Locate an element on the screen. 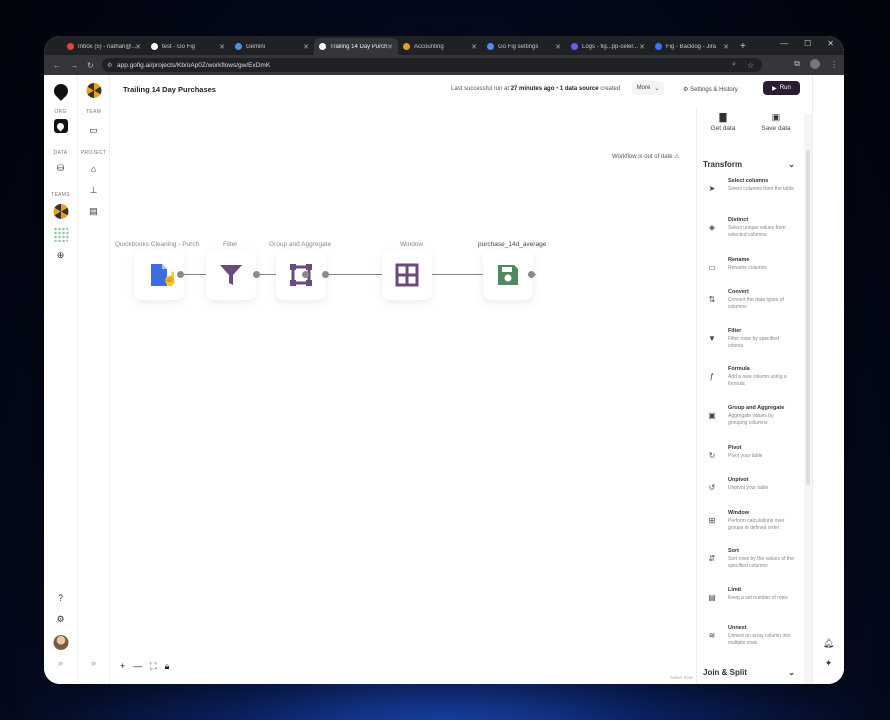 The image size is (890, 720). help-icon: ? is located at coordinates (60, 598).